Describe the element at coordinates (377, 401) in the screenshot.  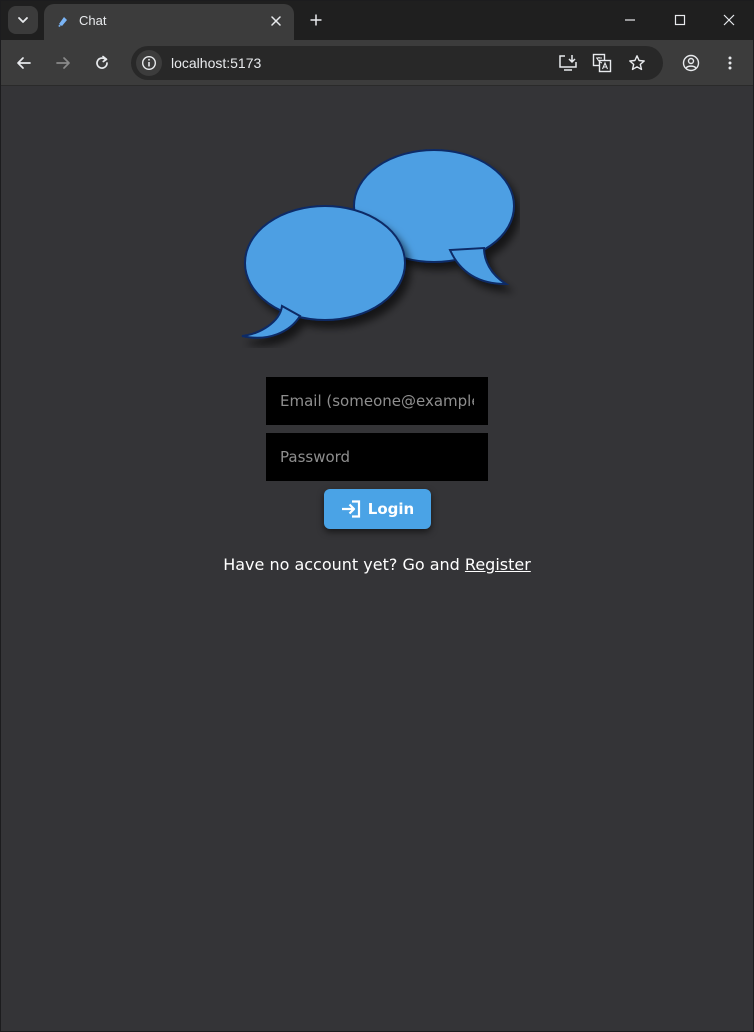
I see `email-input` at that location.